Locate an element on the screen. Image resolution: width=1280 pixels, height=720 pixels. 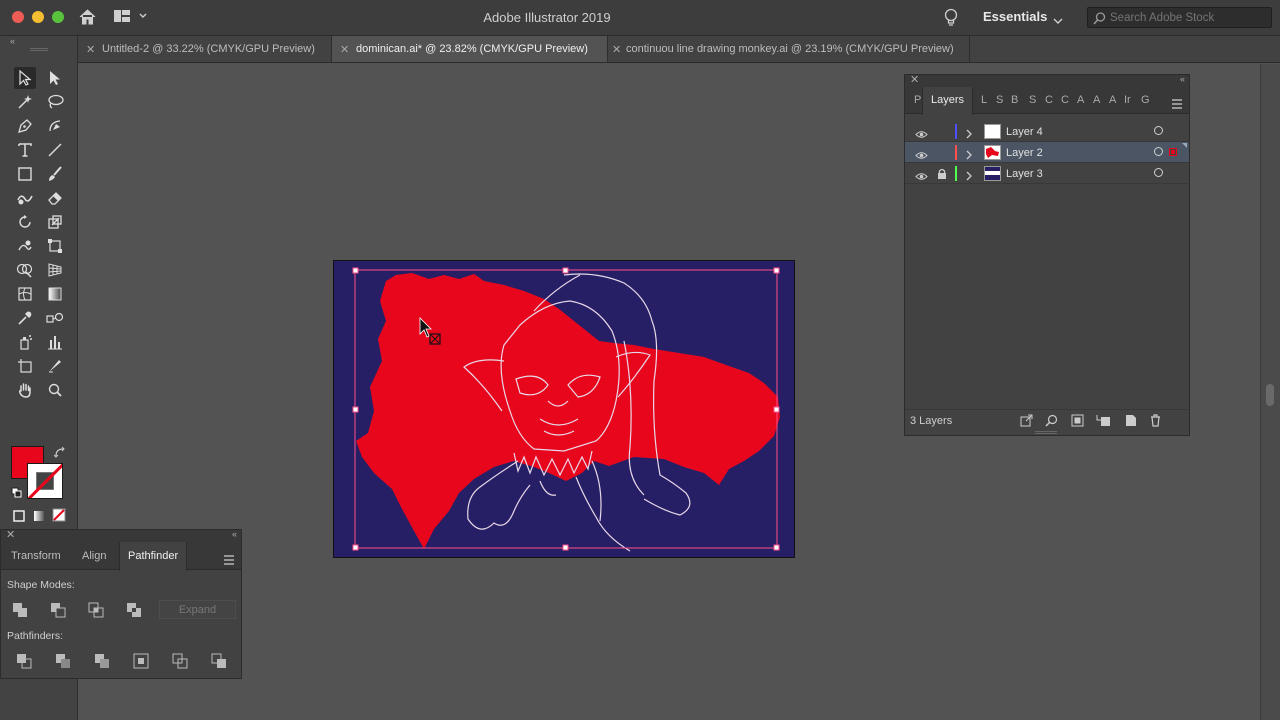
slice-tool-icon is located at coordinates (55, 366).